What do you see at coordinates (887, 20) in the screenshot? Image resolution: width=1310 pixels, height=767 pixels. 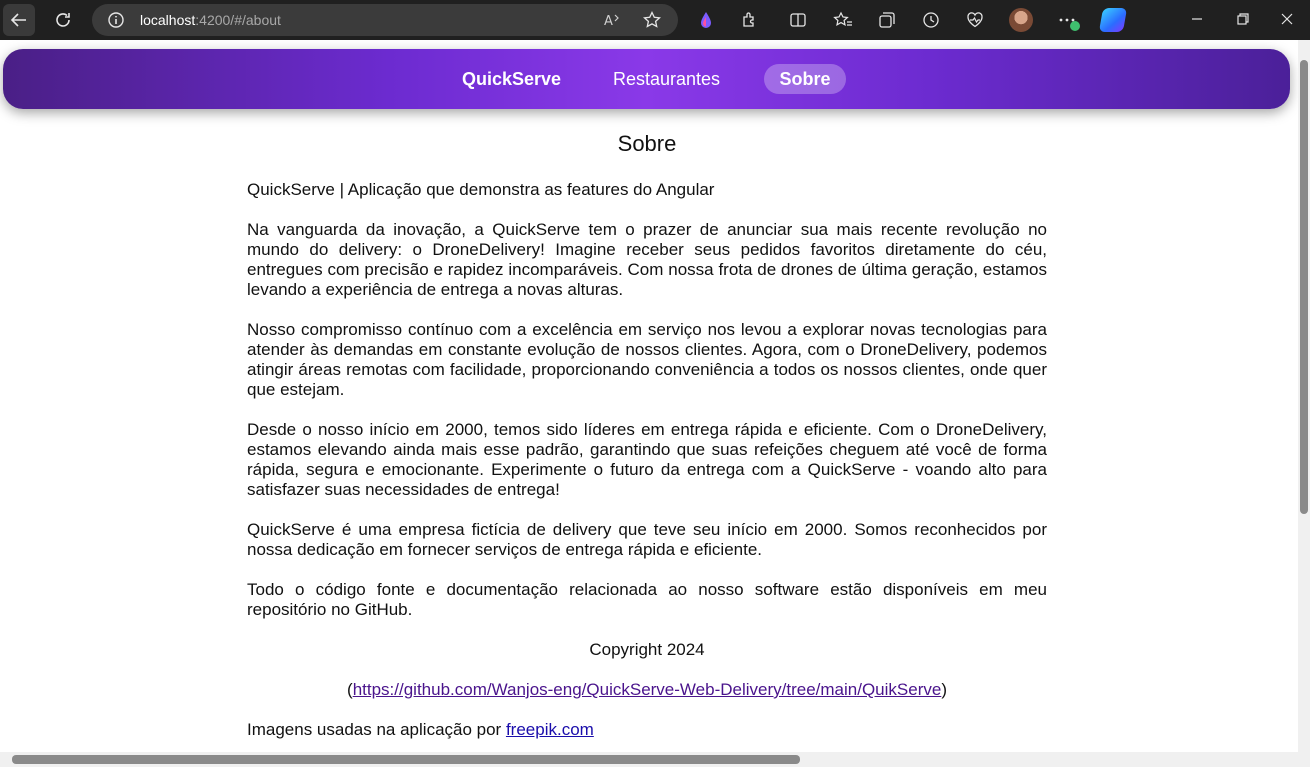 I see `collections-icon` at bounding box center [887, 20].